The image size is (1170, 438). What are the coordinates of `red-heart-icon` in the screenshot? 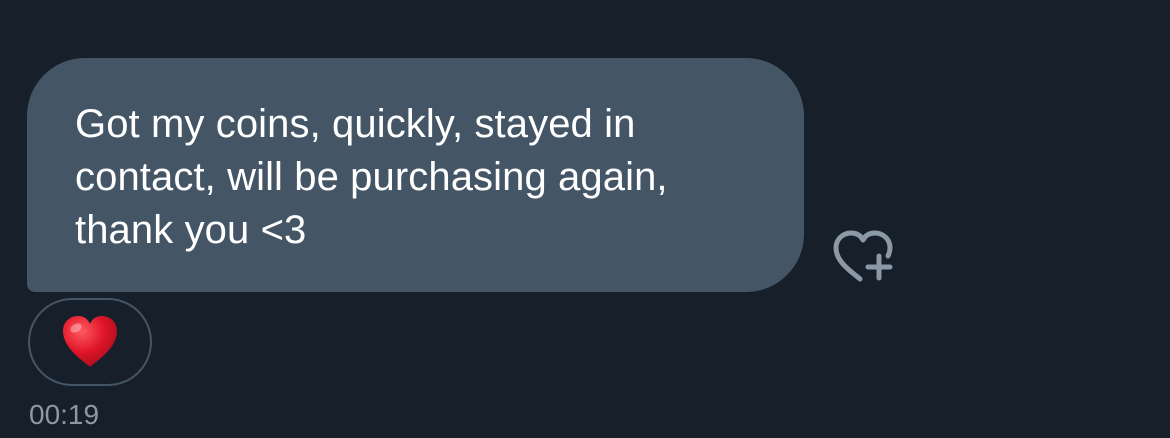 It's located at (90, 341).